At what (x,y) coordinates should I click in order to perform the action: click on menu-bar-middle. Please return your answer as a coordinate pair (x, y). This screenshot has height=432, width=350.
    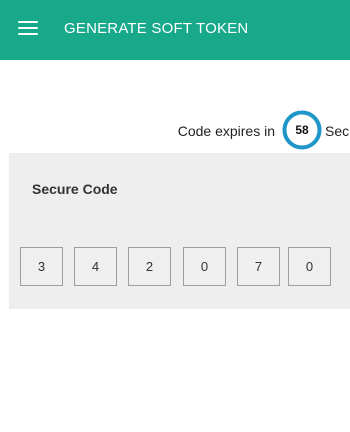
    Looking at the image, I should click on (28, 28).